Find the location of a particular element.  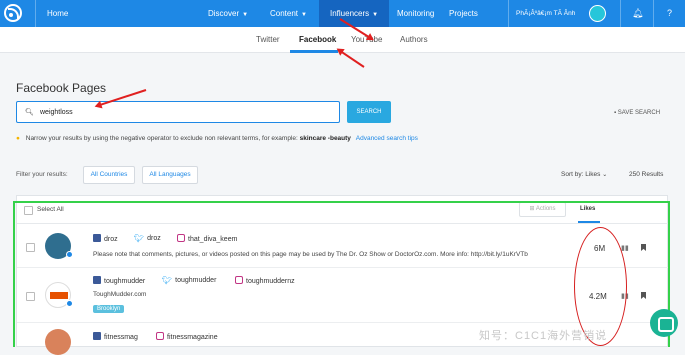

nav-discover-label: Discover is located at coordinates (224, 13).